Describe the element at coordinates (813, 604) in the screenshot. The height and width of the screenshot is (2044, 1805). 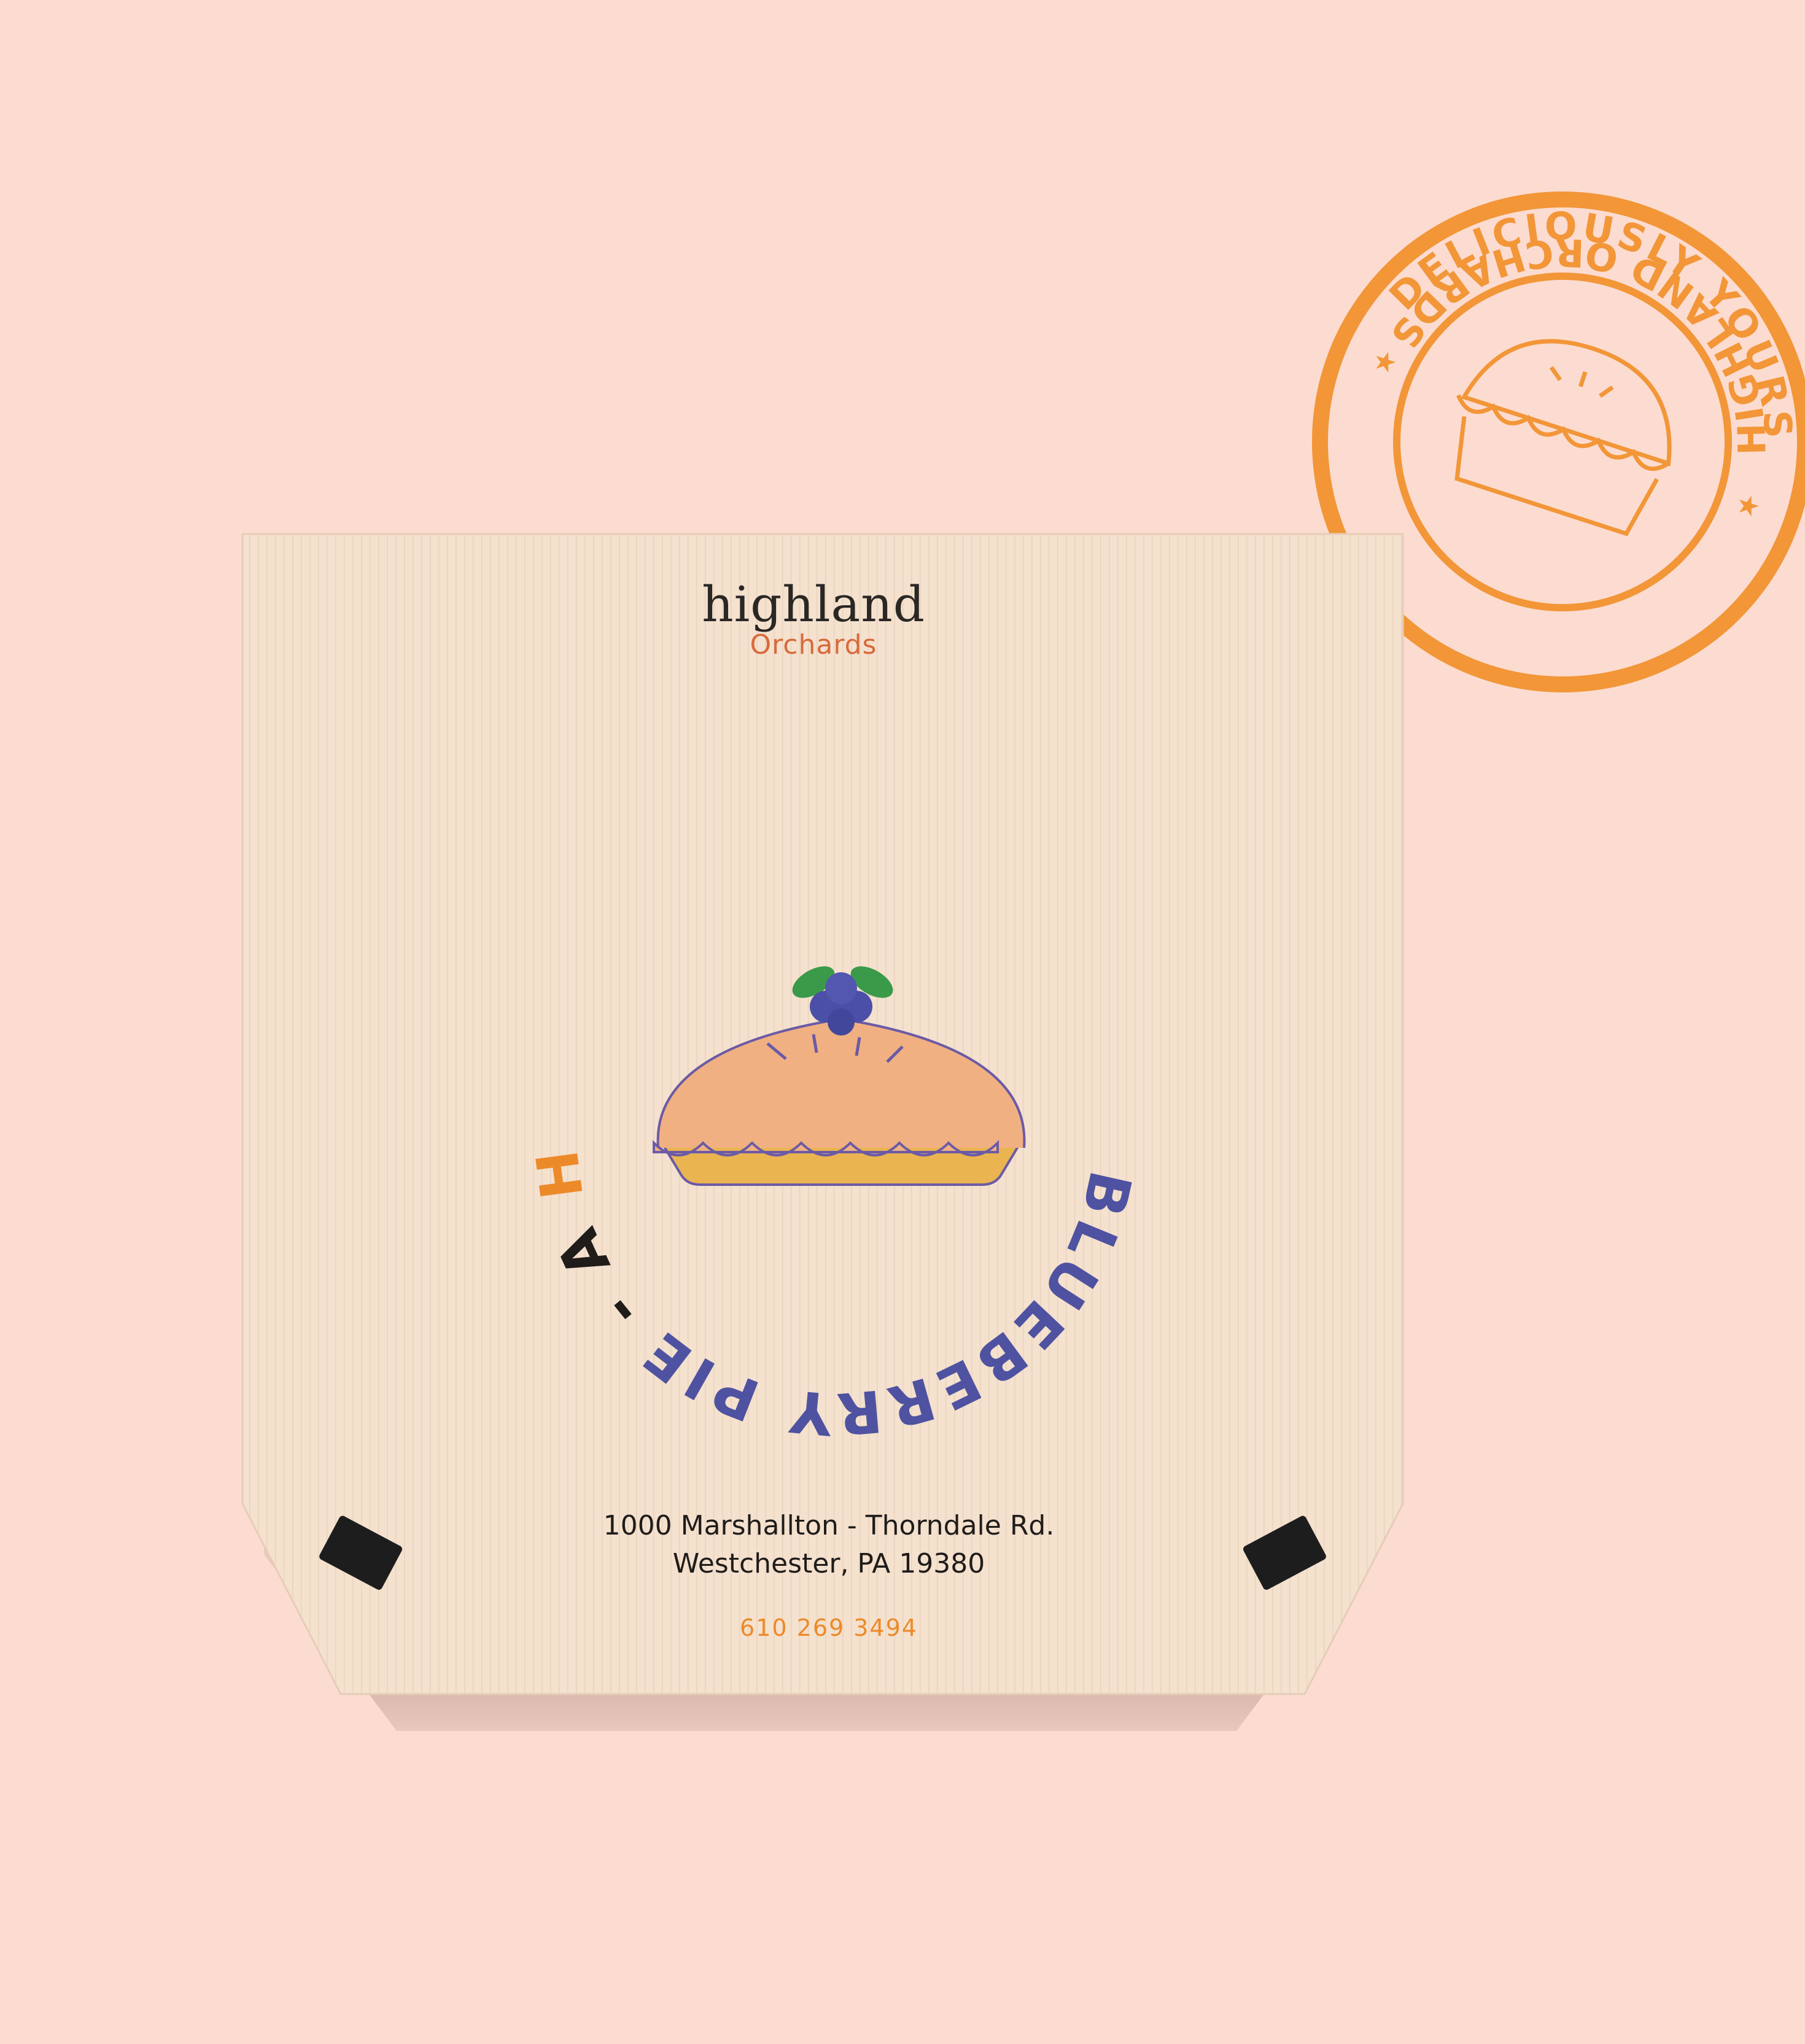
I see `logo-highland: highland` at that location.